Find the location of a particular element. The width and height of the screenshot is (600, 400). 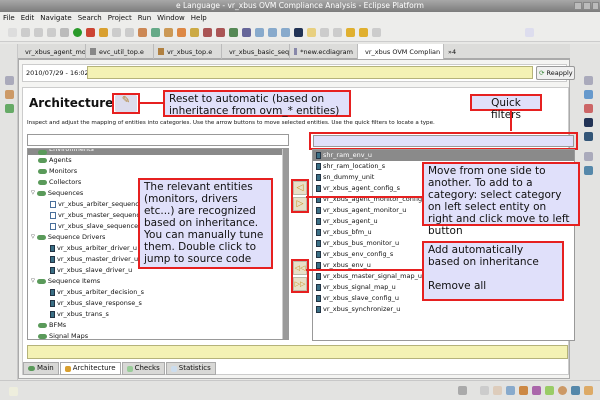

save-all-icon is located at coordinates (38, 32).